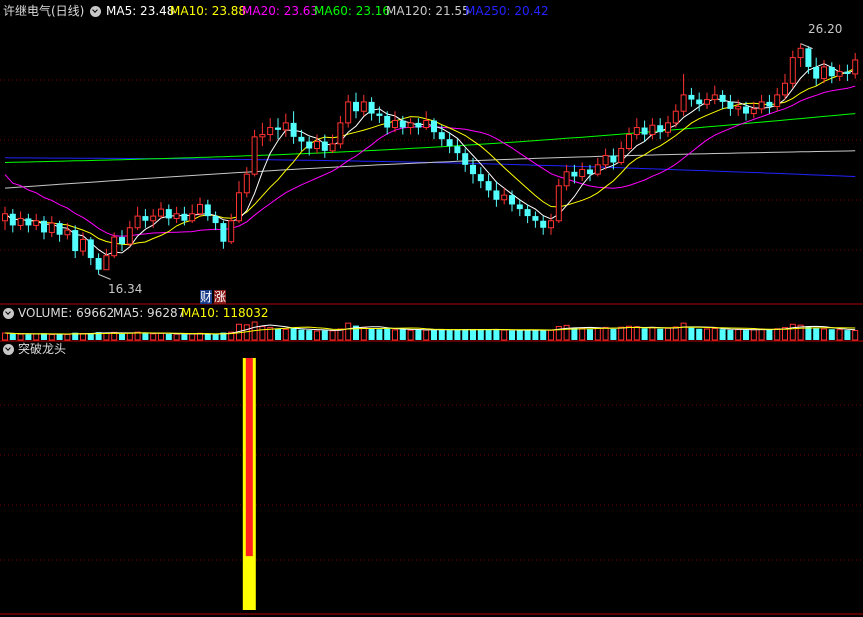 This screenshot has width=863, height=617. What do you see at coordinates (208, 11) in the screenshot?
I see `ma10-value: MA10: 23.88` at bounding box center [208, 11].